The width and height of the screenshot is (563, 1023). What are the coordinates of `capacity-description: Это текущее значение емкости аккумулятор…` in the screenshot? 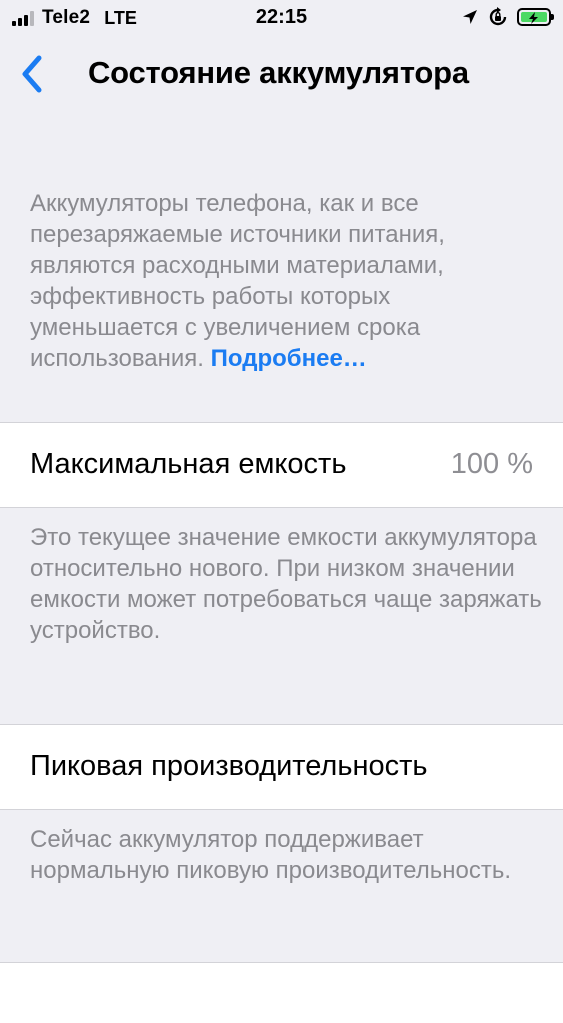 It's located at (286, 584).